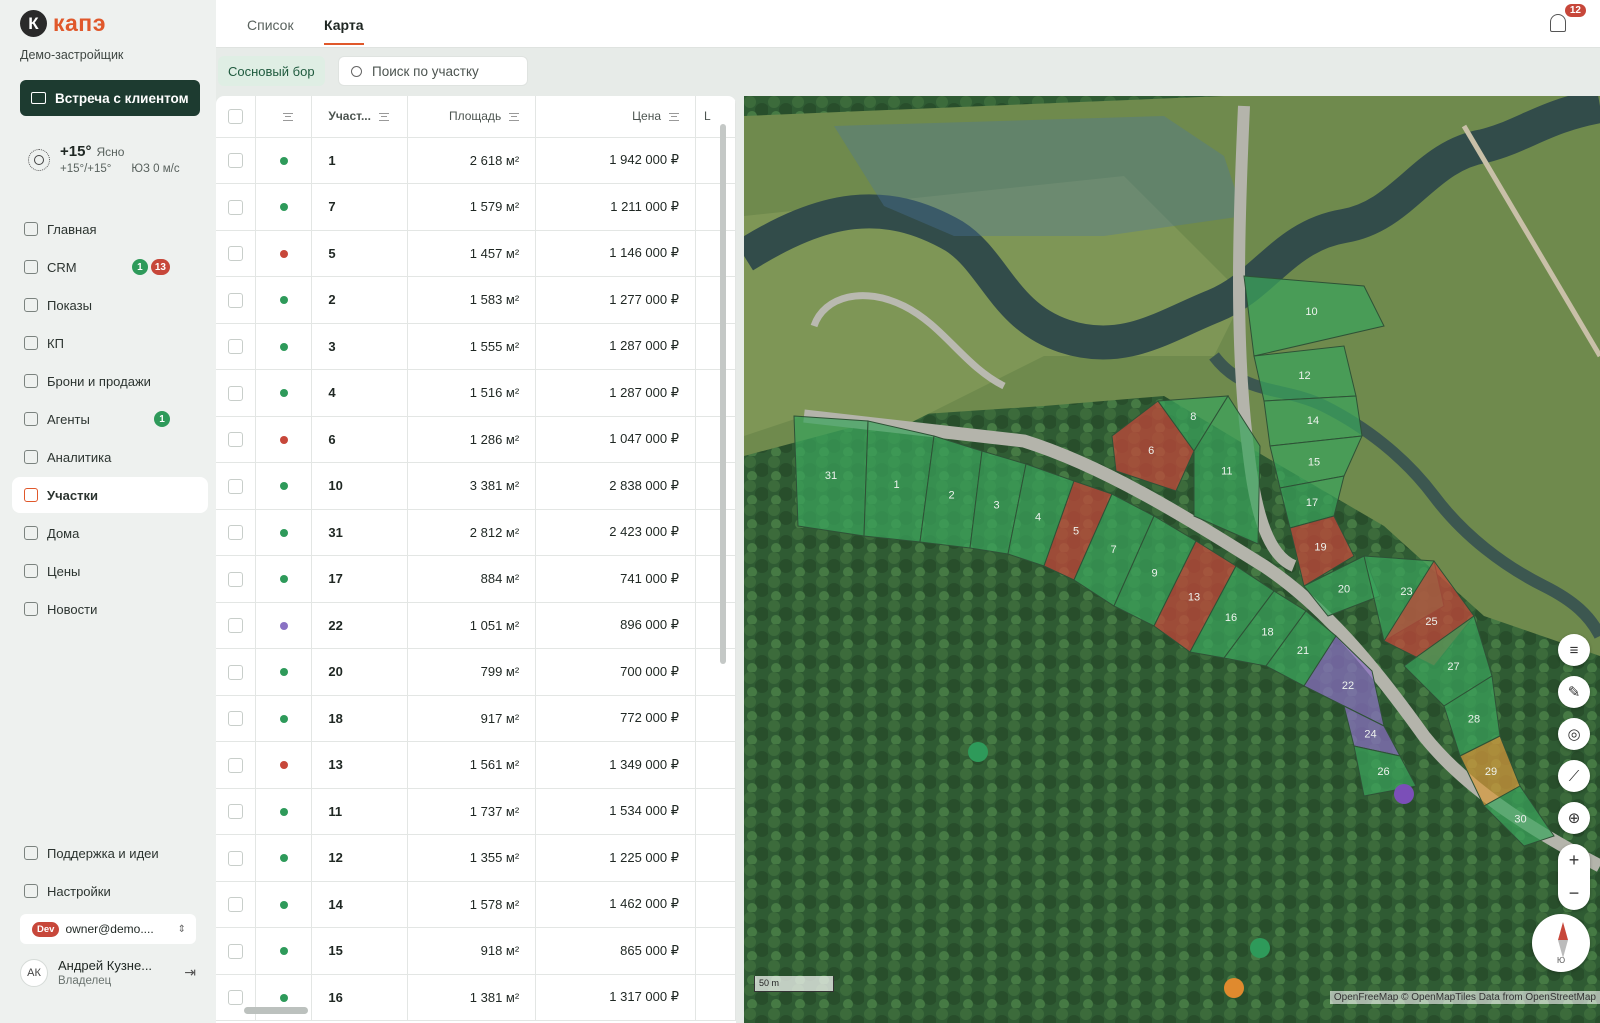 The image size is (1600, 1023). Describe the element at coordinates (108, 929) in the screenshot. I see `account-select: Dev owner@demo.... ⇕` at that location.